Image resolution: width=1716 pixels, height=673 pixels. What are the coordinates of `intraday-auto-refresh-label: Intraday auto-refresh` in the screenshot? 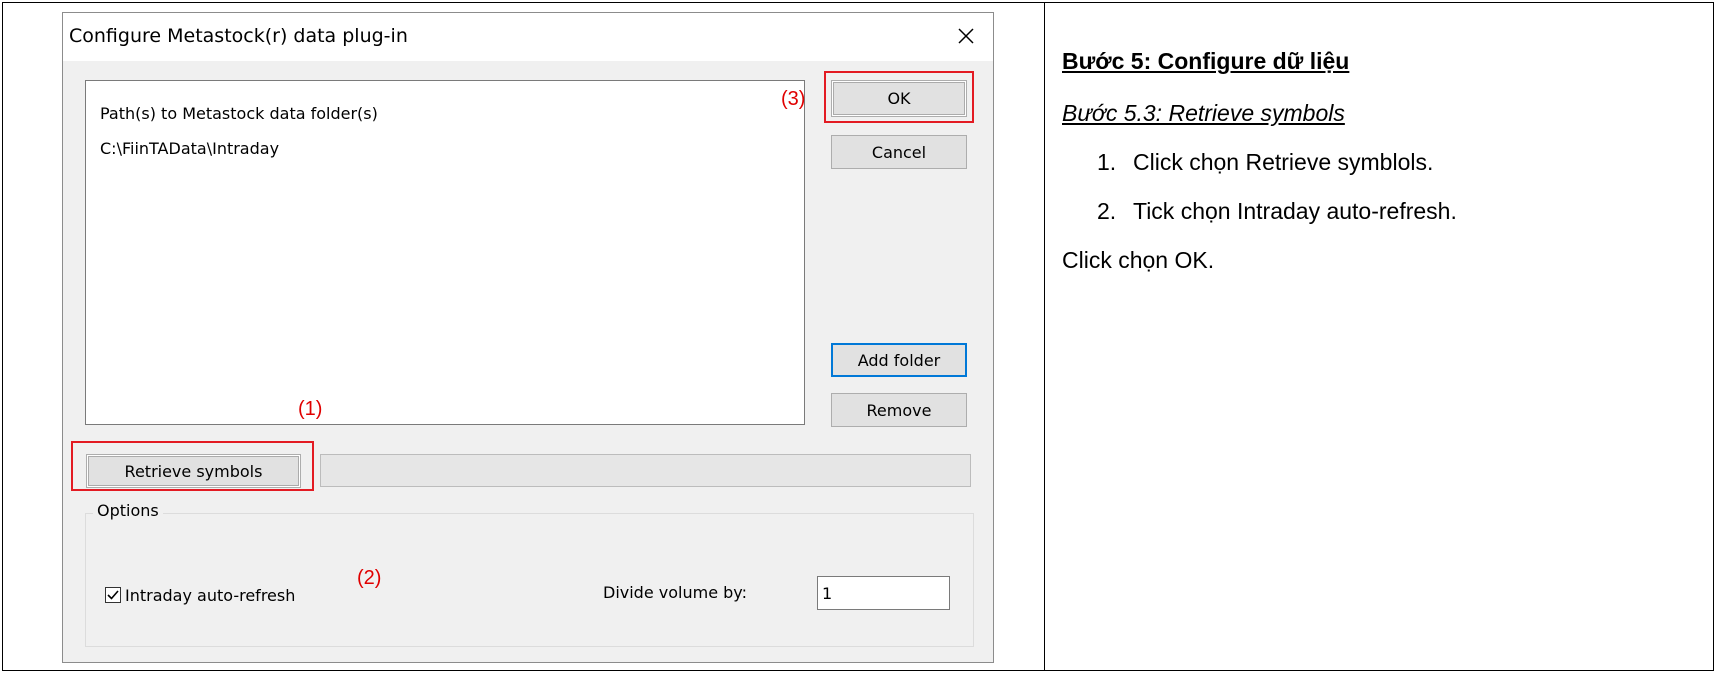 It's located at (210, 595).